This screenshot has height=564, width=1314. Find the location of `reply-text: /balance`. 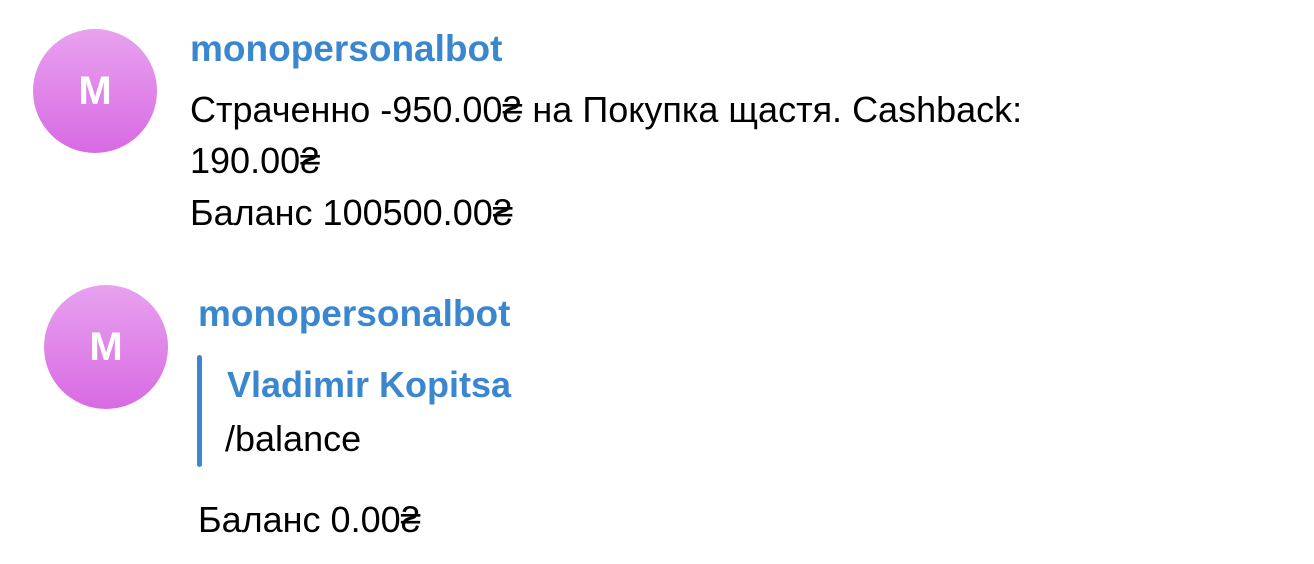

reply-text: /balance is located at coordinates (293, 438).